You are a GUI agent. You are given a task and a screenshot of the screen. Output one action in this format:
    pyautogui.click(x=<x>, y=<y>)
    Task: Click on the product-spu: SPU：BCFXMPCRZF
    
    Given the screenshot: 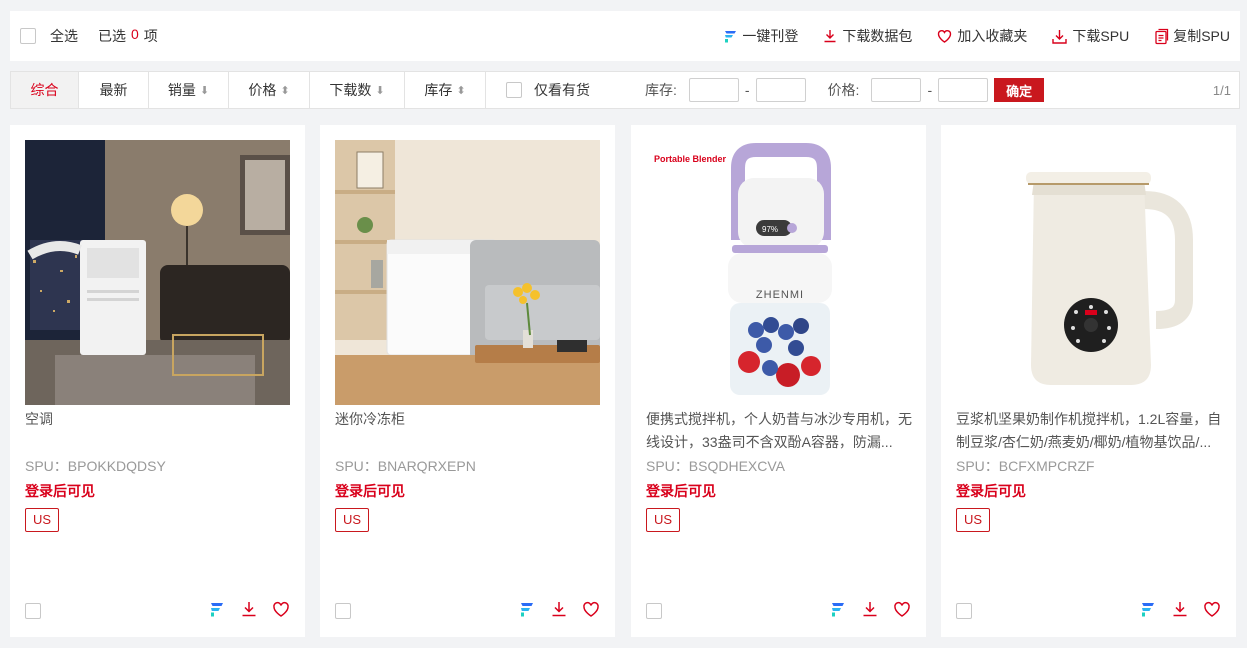 What is the action you would take?
    pyautogui.click(x=1025, y=466)
    